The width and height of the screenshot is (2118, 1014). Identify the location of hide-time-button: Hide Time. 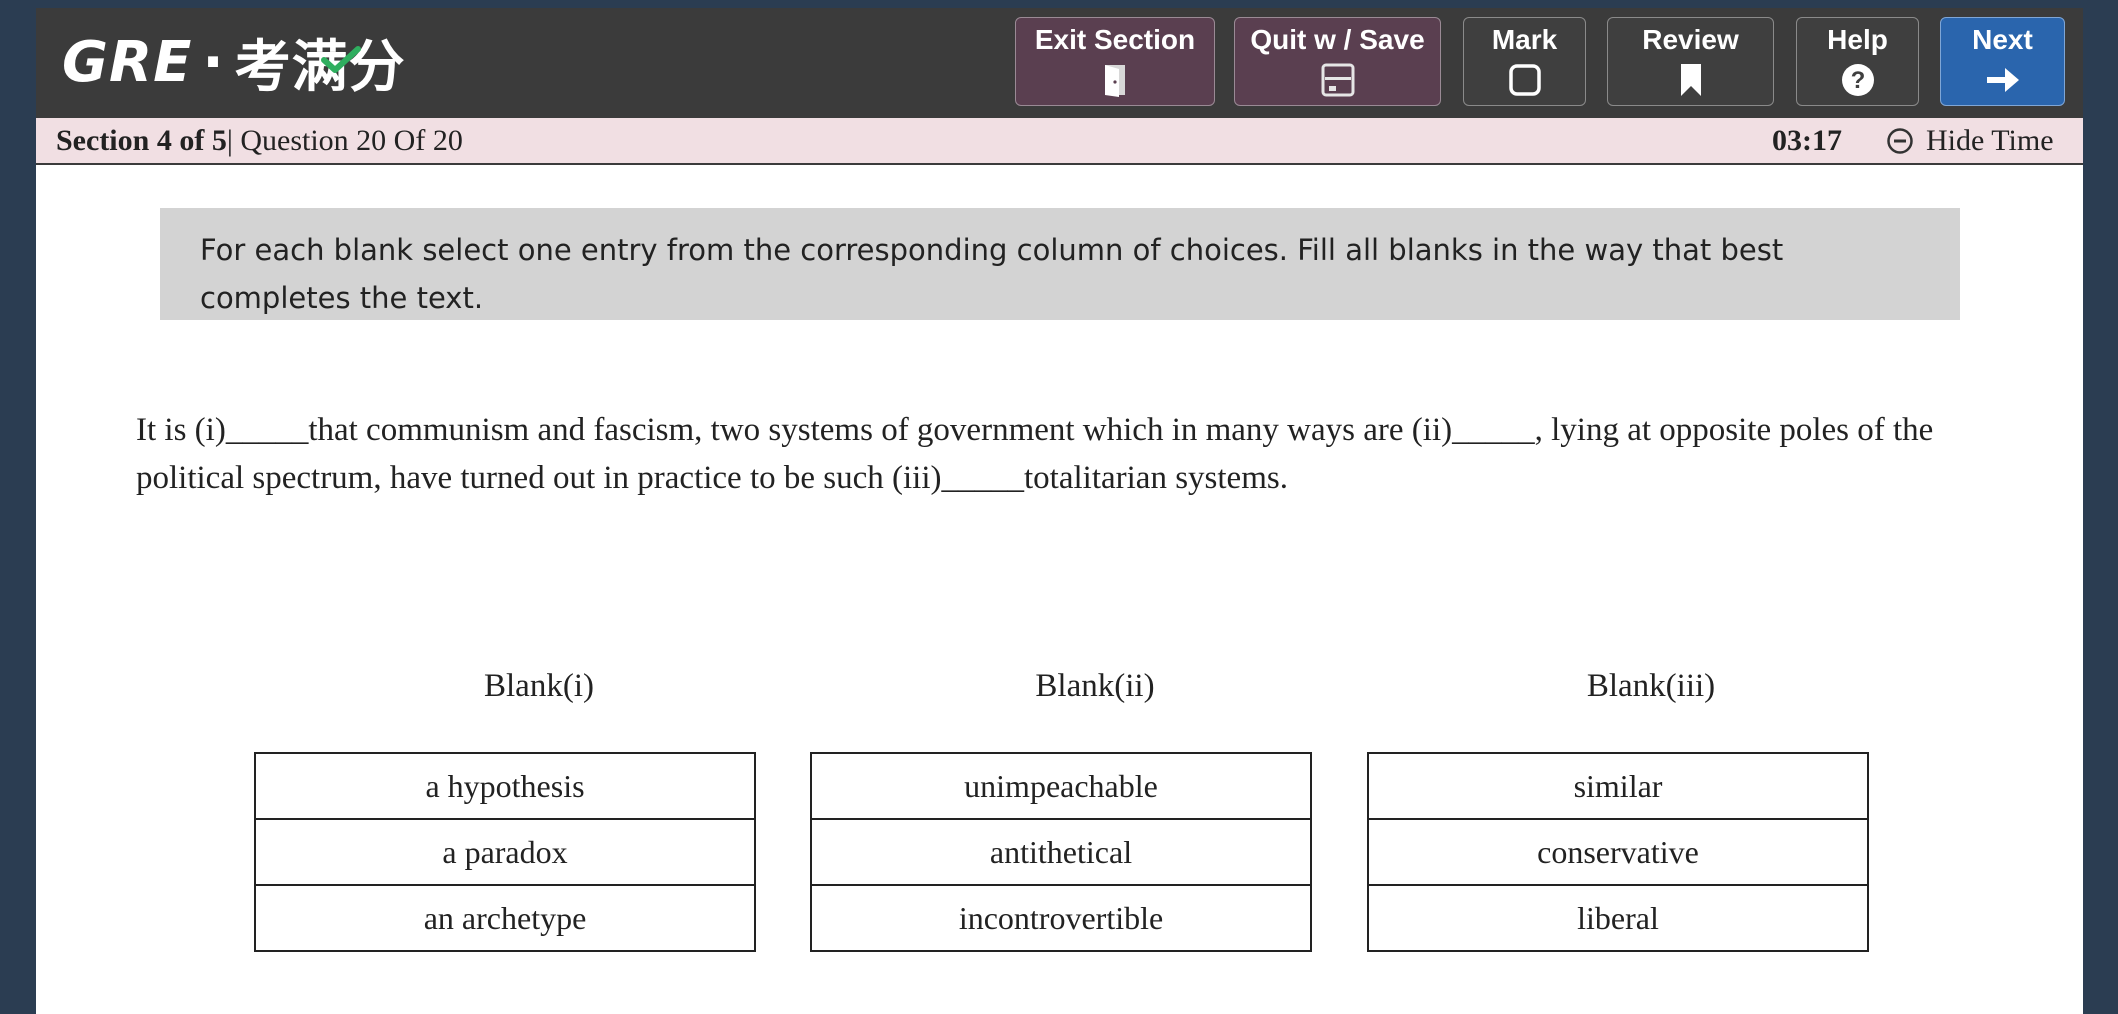
(1970, 141).